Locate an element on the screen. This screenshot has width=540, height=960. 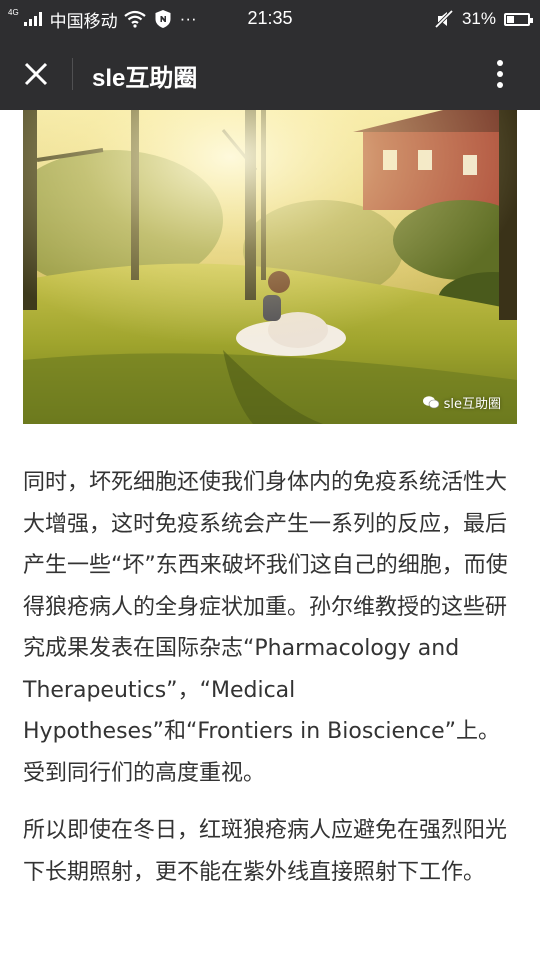
more-menu-button is located at coordinates (500, 74).